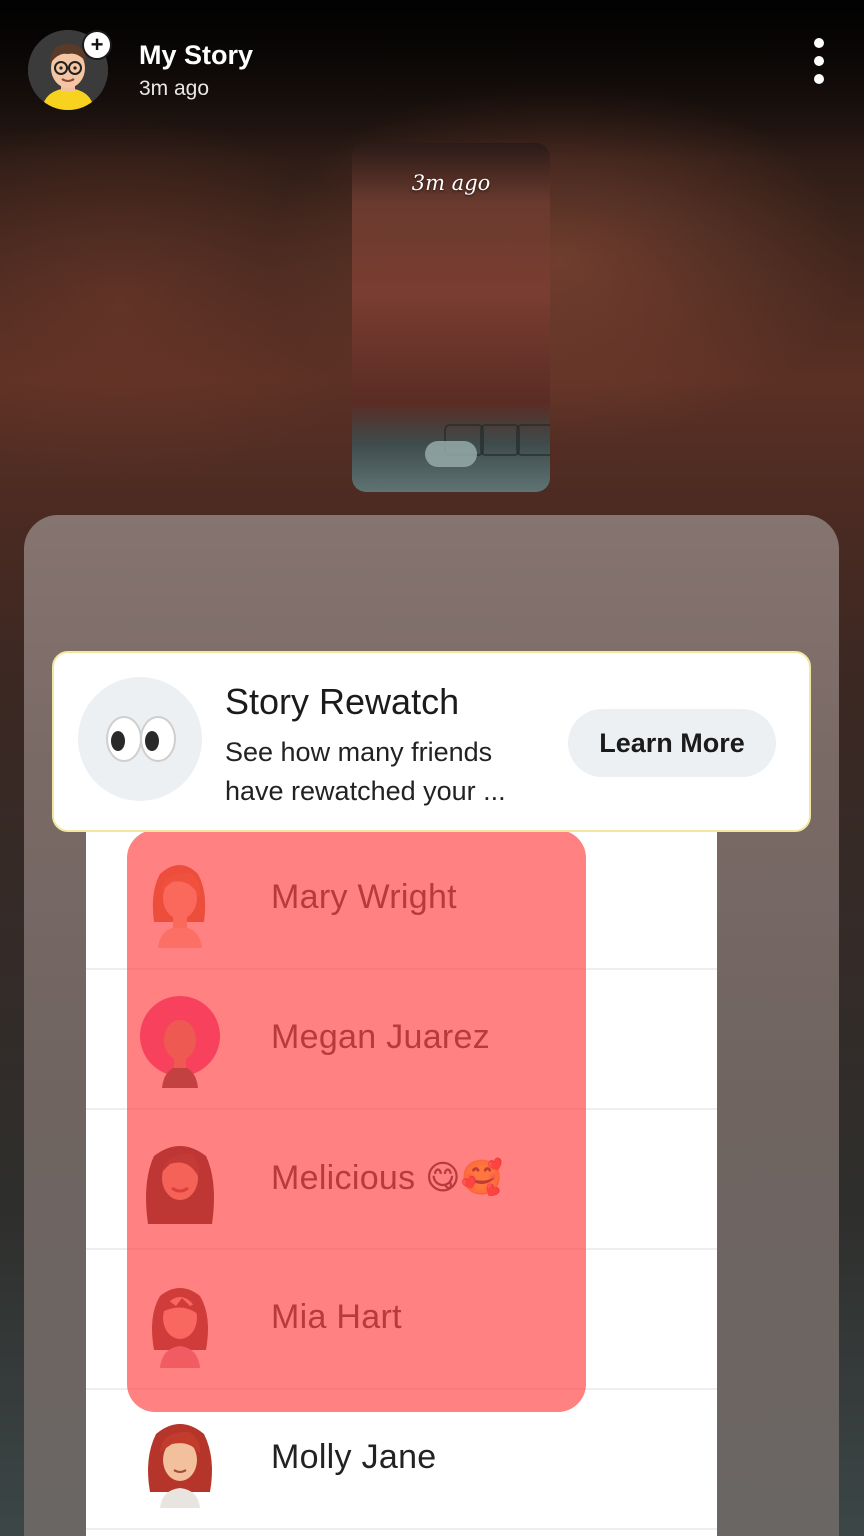 Image resolution: width=864 pixels, height=1536 pixels. Describe the element at coordinates (672, 743) in the screenshot. I see `learn-more-button: Learn More` at that location.